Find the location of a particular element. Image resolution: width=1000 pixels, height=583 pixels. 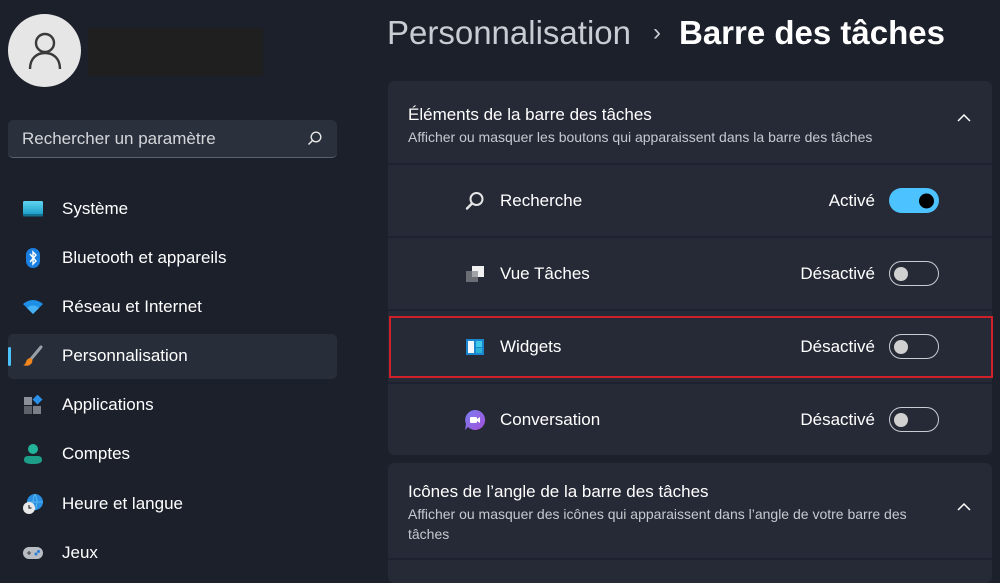

taskbar-item-row-conversation: Conversation Désactivé is located at coordinates (690, 419).